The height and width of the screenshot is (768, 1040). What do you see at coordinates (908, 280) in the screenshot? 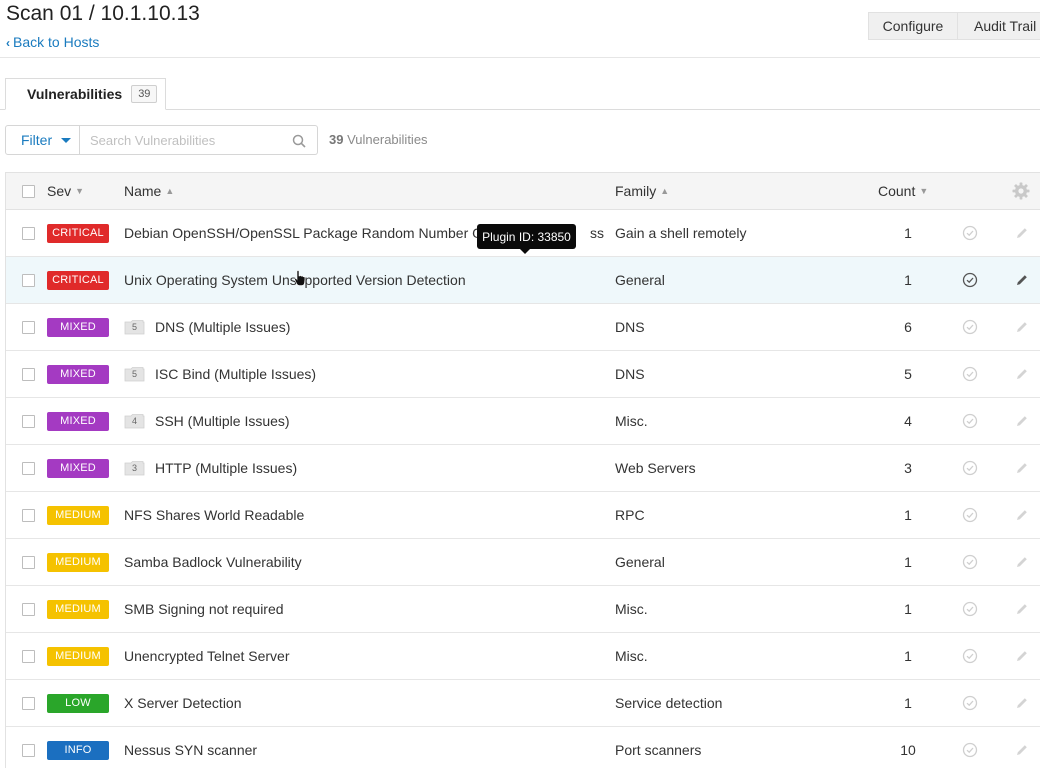
I see `vulnerability-count-value: 1` at bounding box center [908, 280].